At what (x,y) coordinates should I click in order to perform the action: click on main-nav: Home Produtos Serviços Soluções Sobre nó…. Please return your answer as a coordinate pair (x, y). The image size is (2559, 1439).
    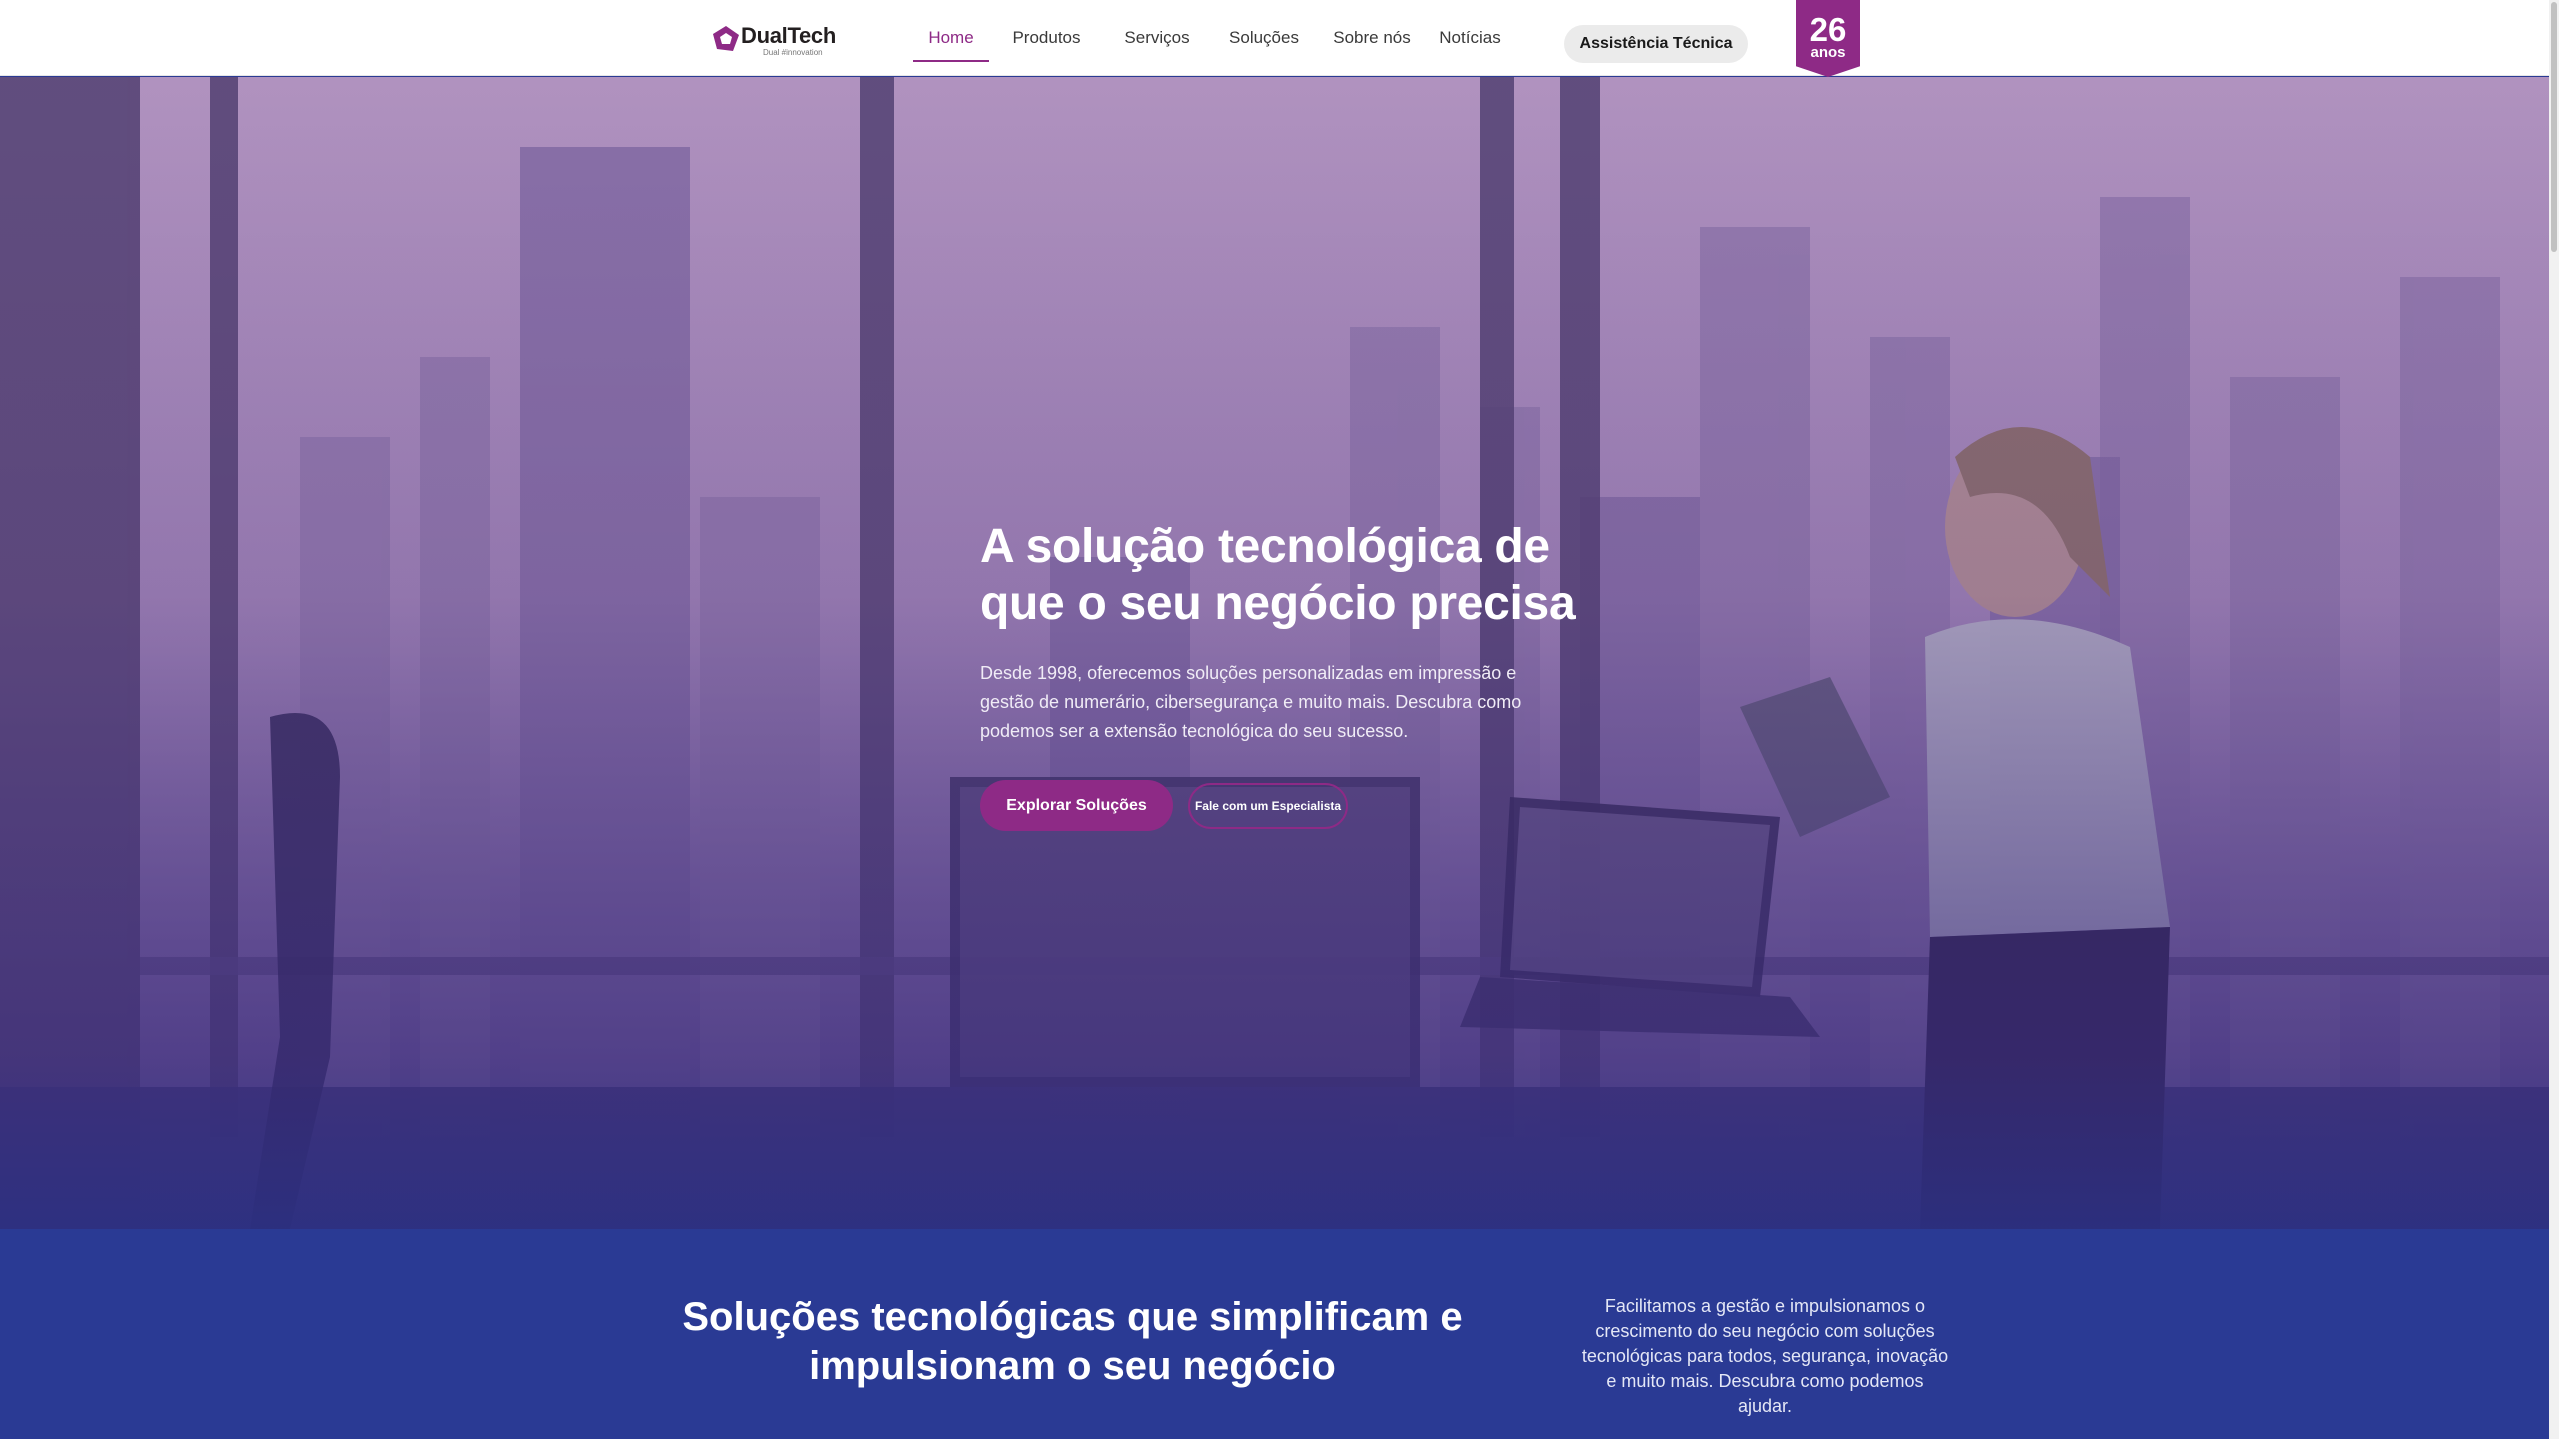
    Looking at the image, I should click on (1213, 38).